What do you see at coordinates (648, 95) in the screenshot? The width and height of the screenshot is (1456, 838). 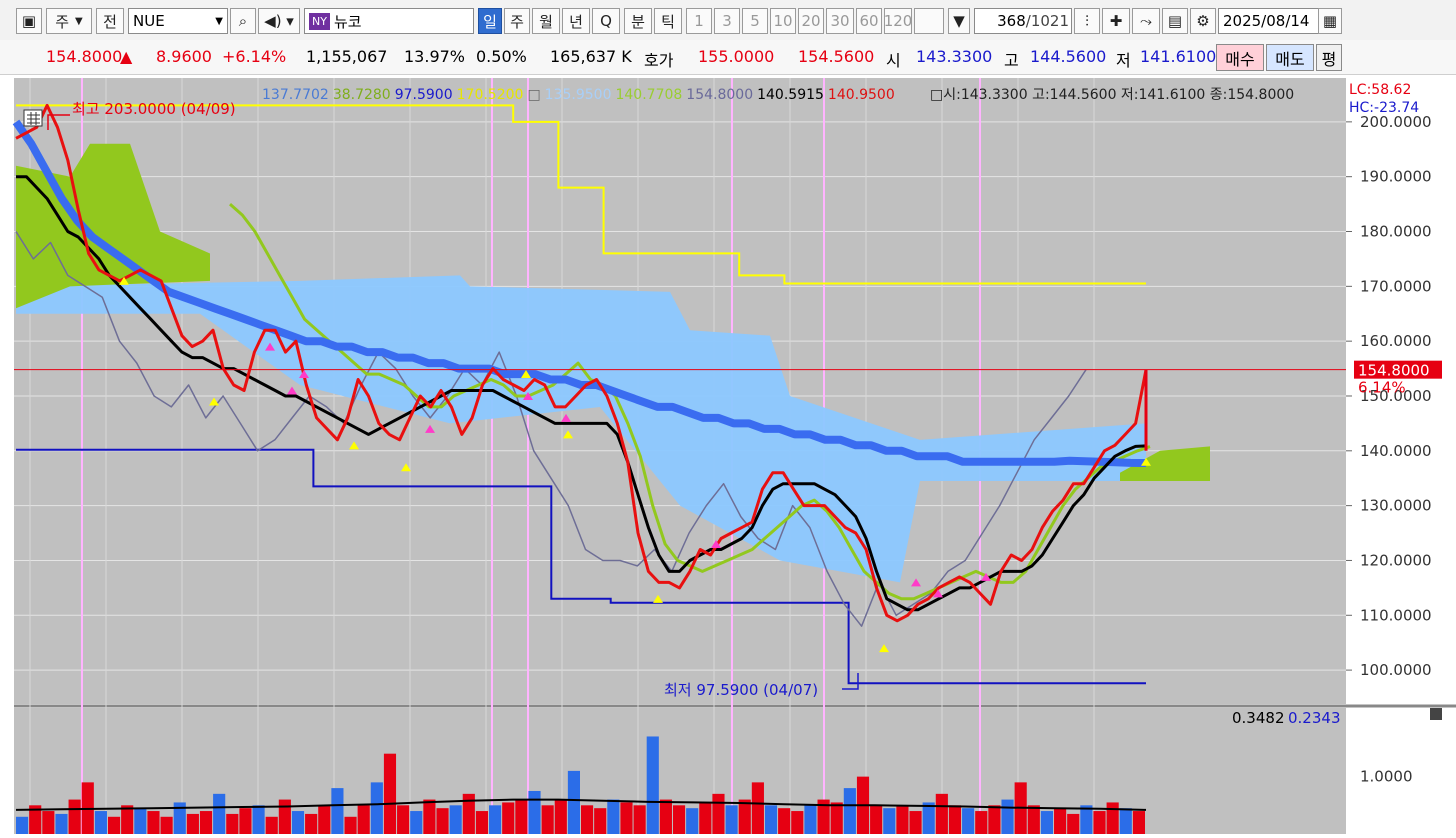 I see `legend-value: 140.7708` at bounding box center [648, 95].